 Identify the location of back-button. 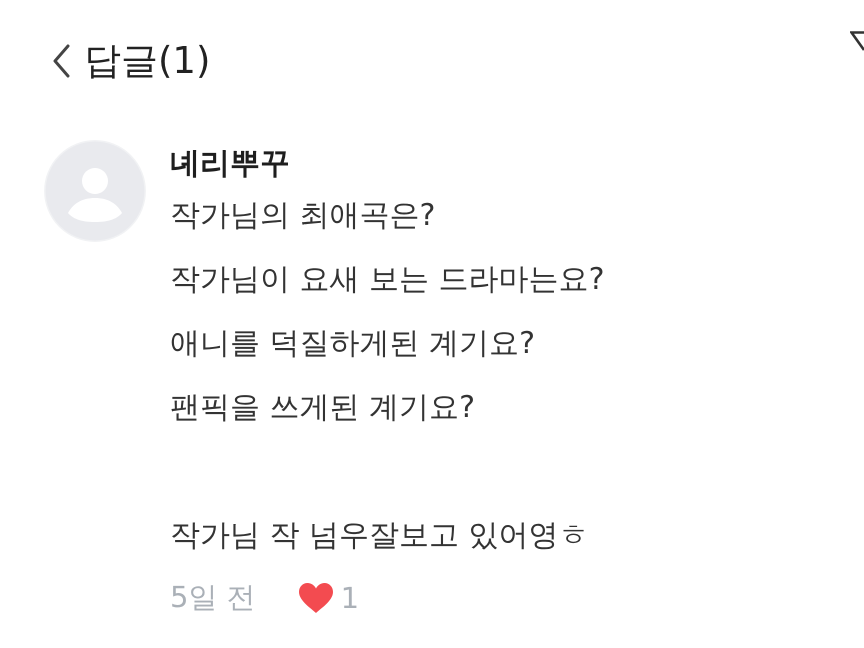
(61, 61).